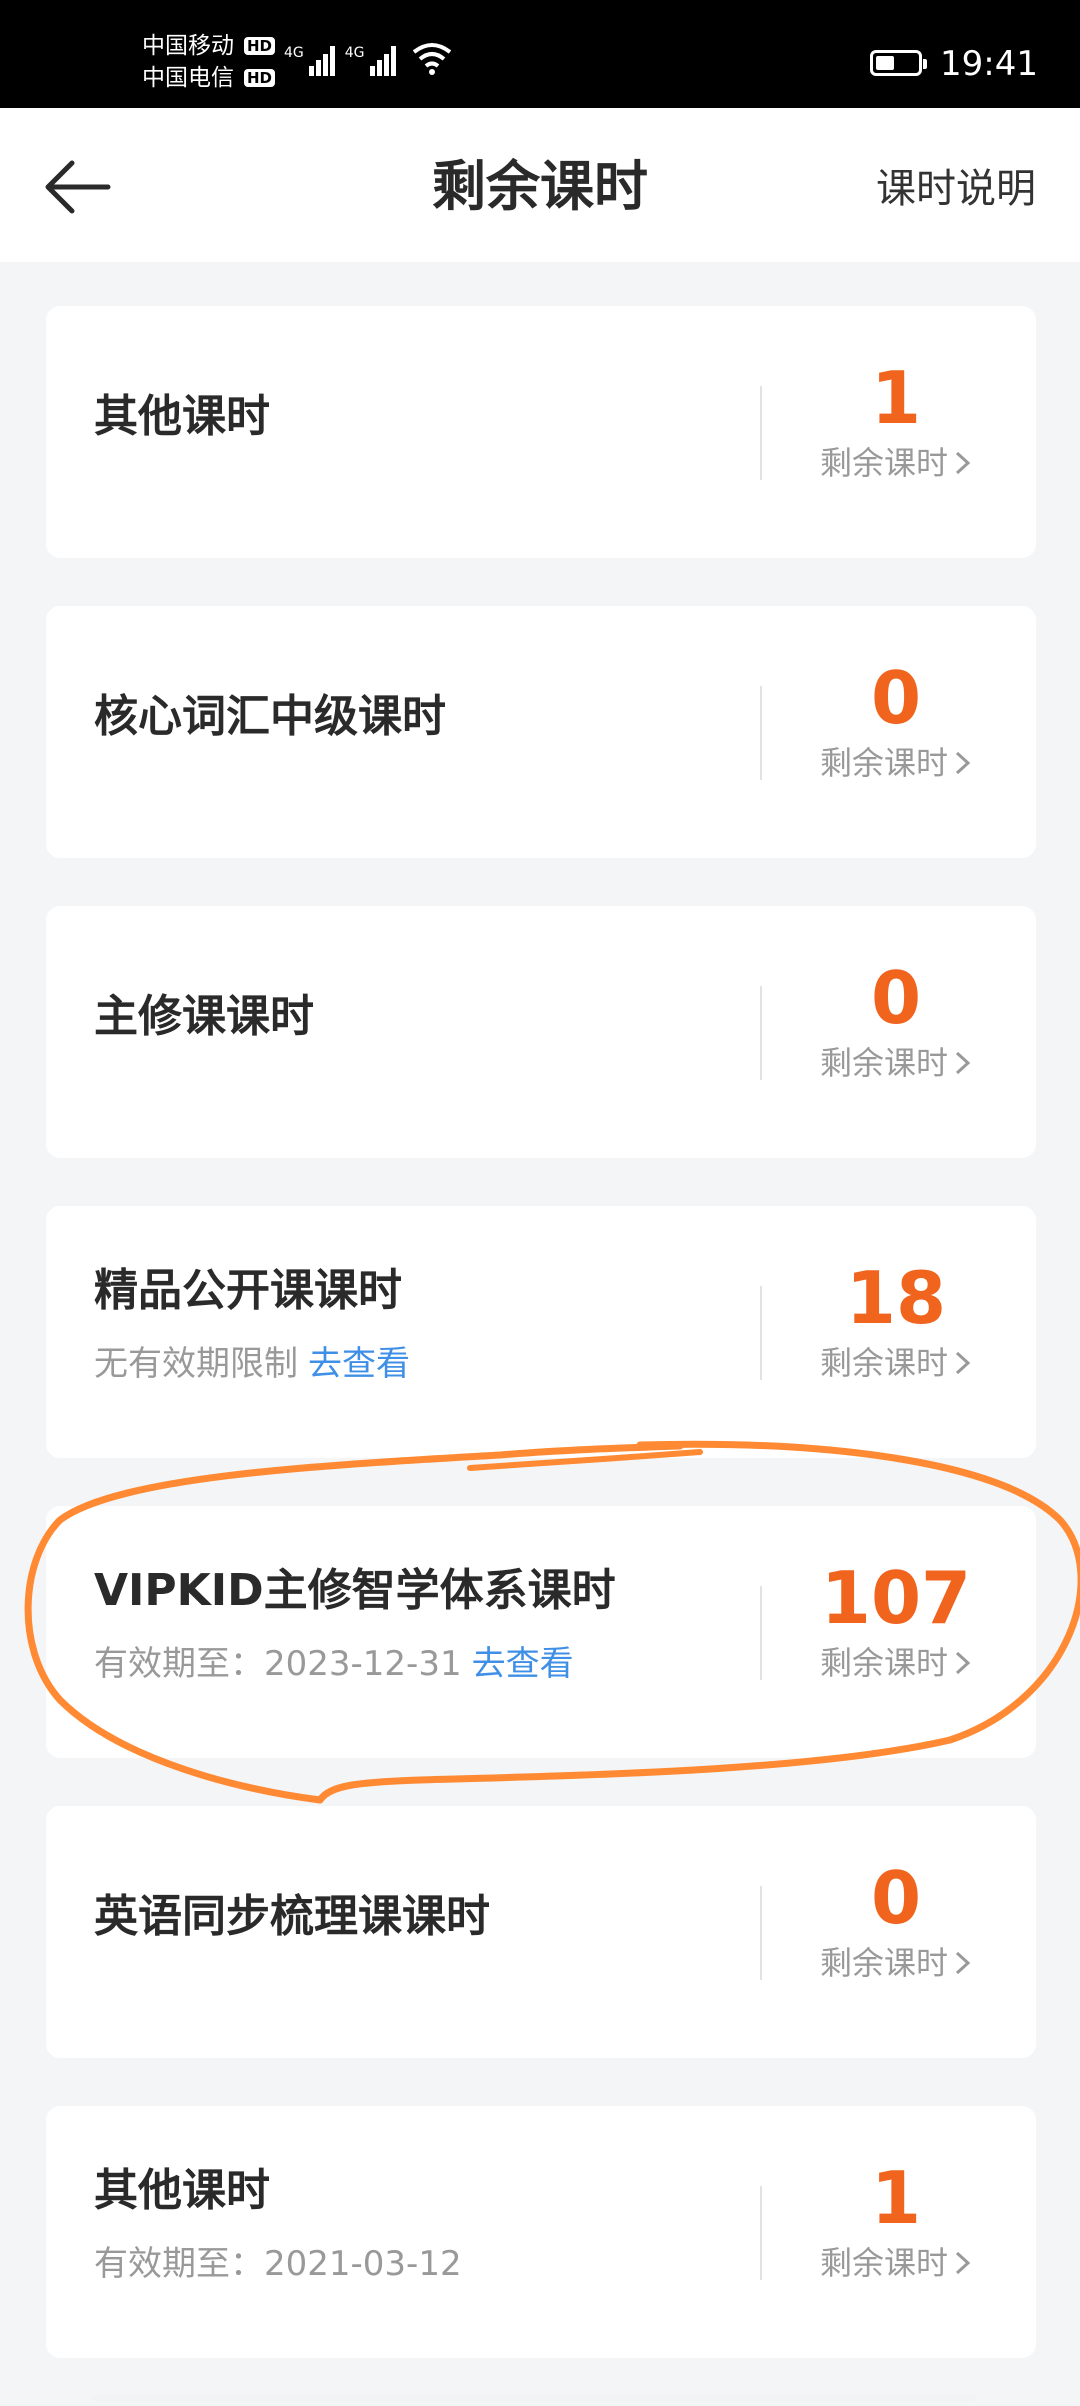 The image size is (1080, 2406). What do you see at coordinates (541, 1332) in the screenshot?
I see `course-hours-card-open-class: 精品公开课课时 无有效期限制 去查看 18 剩余课时` at bounding box center [541, 1332].